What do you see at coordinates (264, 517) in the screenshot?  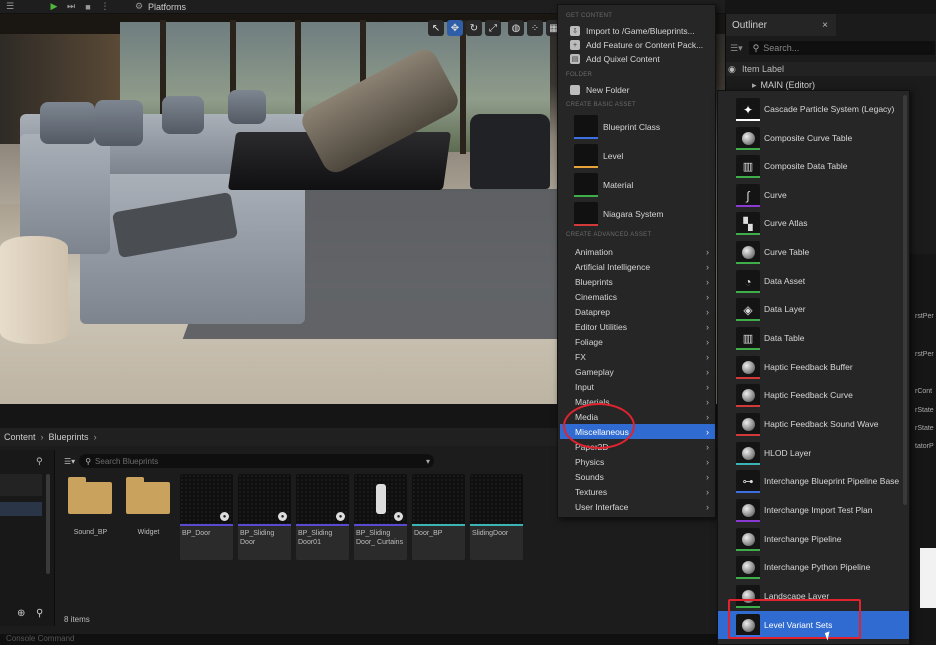 I see `asset-tile: ● BP_Sliding Door` at bounding box center [264, 517].